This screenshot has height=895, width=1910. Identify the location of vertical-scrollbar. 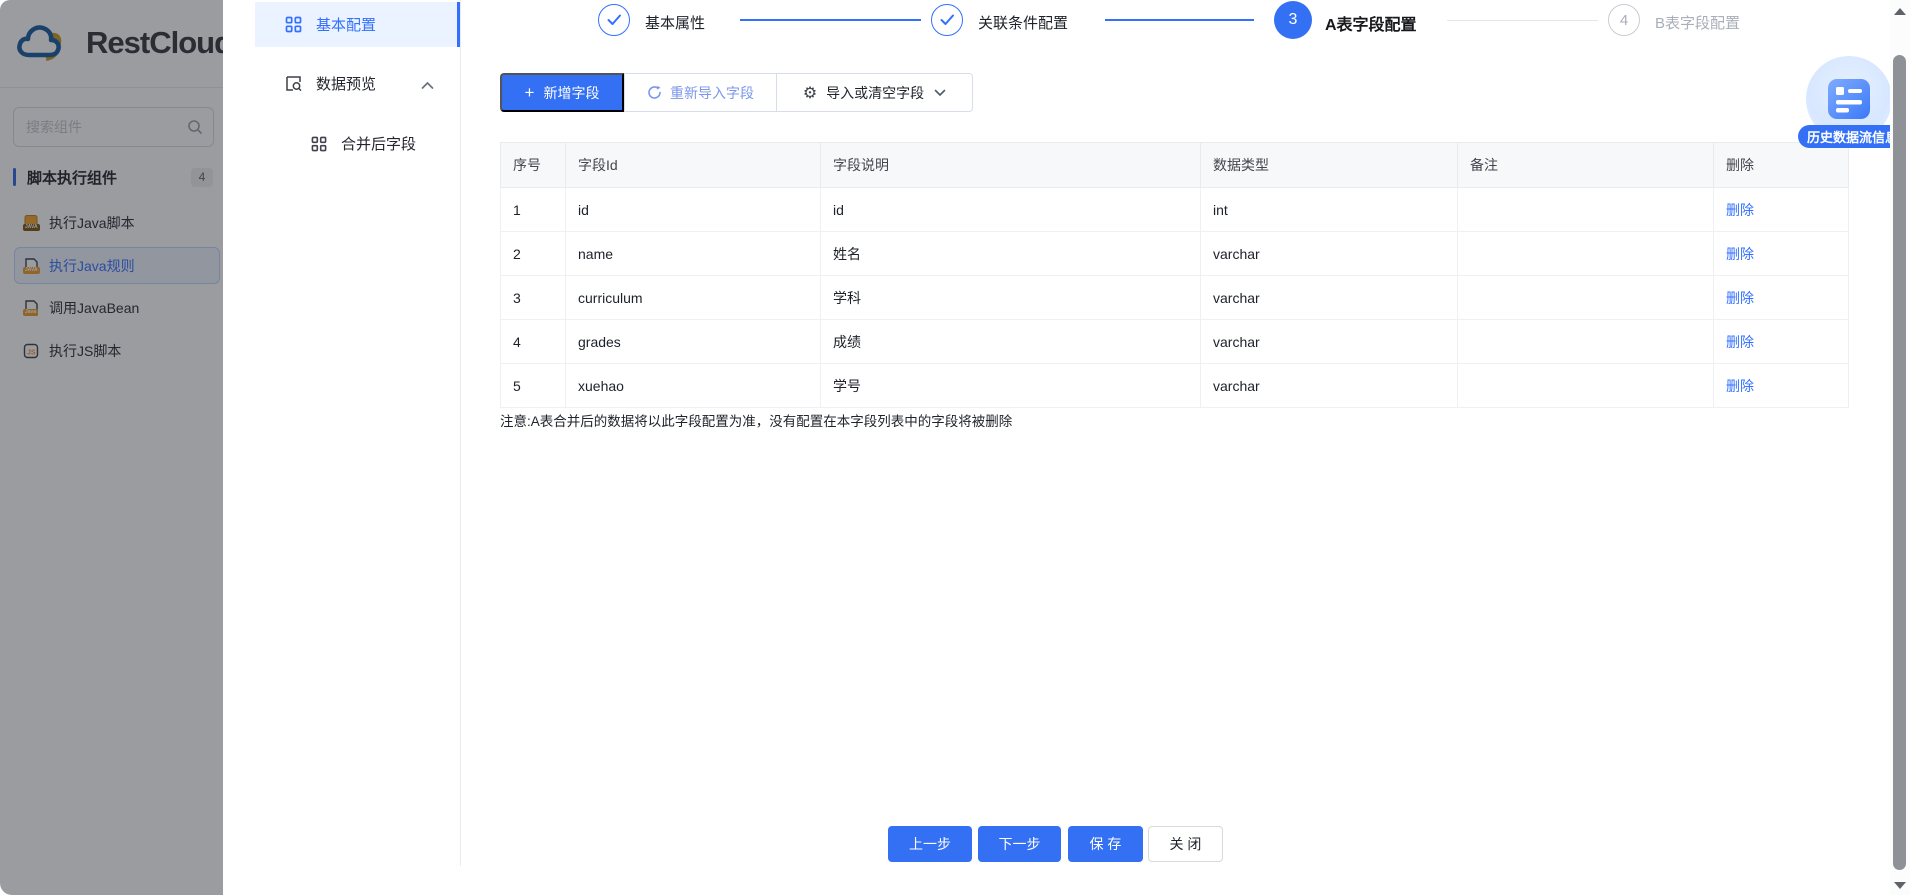
(1900, 447).